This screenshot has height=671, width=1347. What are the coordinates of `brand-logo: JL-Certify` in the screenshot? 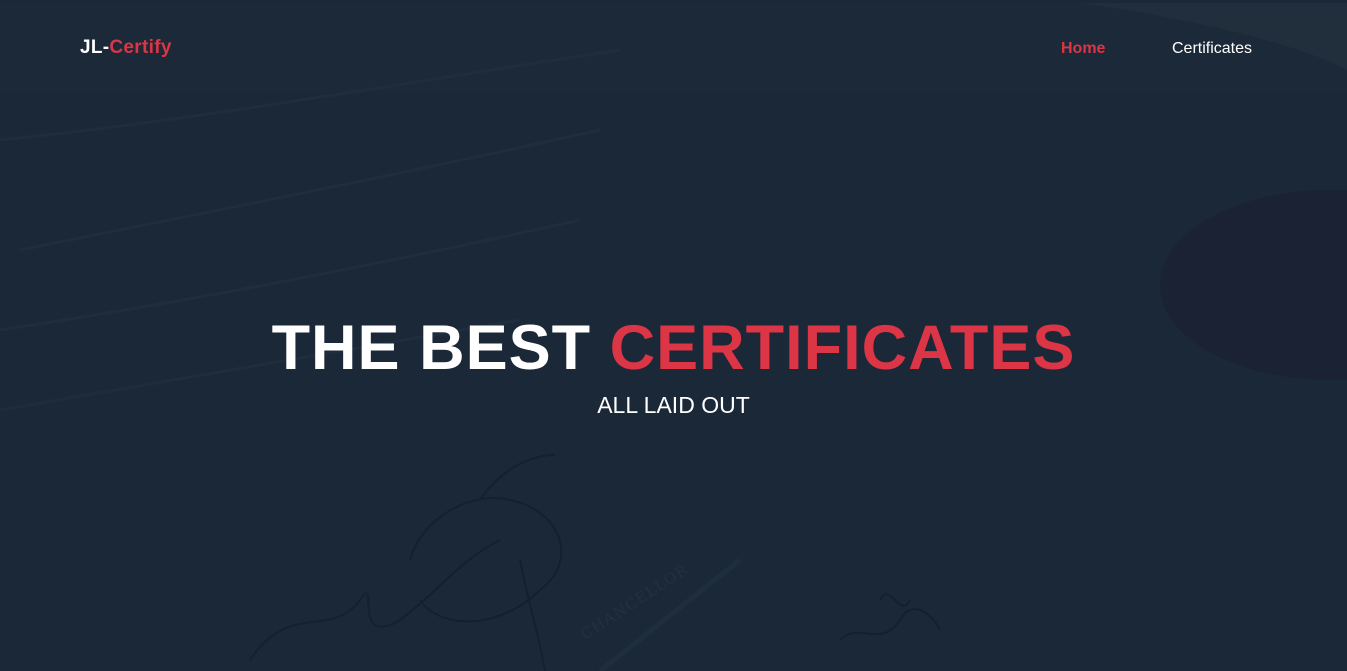 It's located at (126, 48).